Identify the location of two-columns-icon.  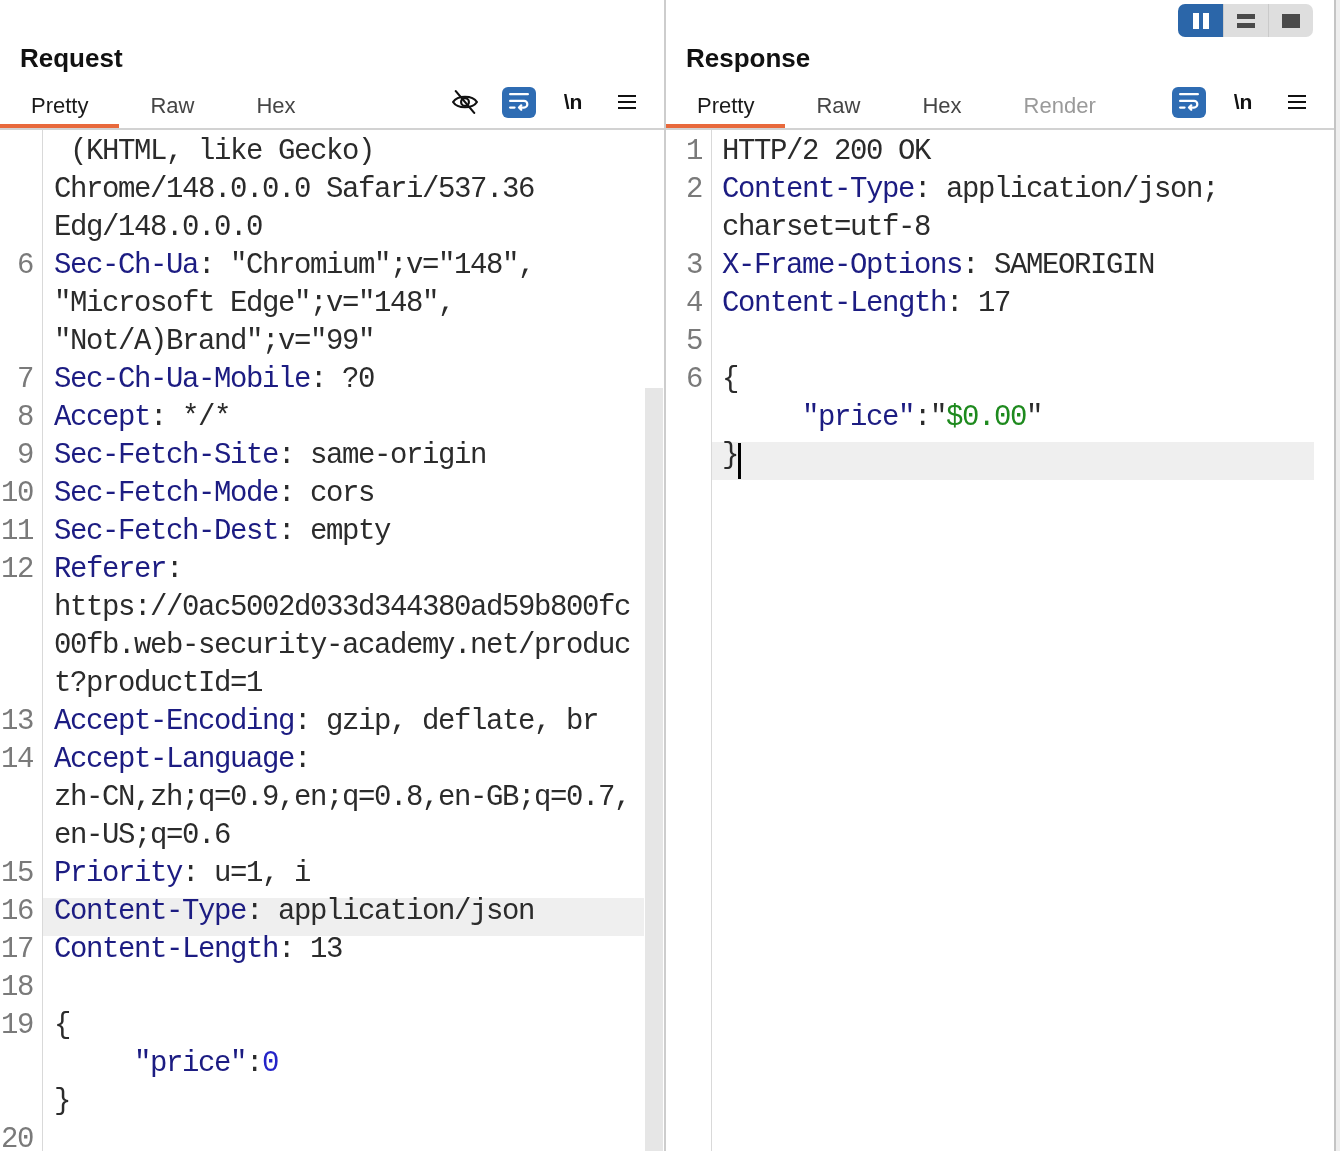
(1200, 20).